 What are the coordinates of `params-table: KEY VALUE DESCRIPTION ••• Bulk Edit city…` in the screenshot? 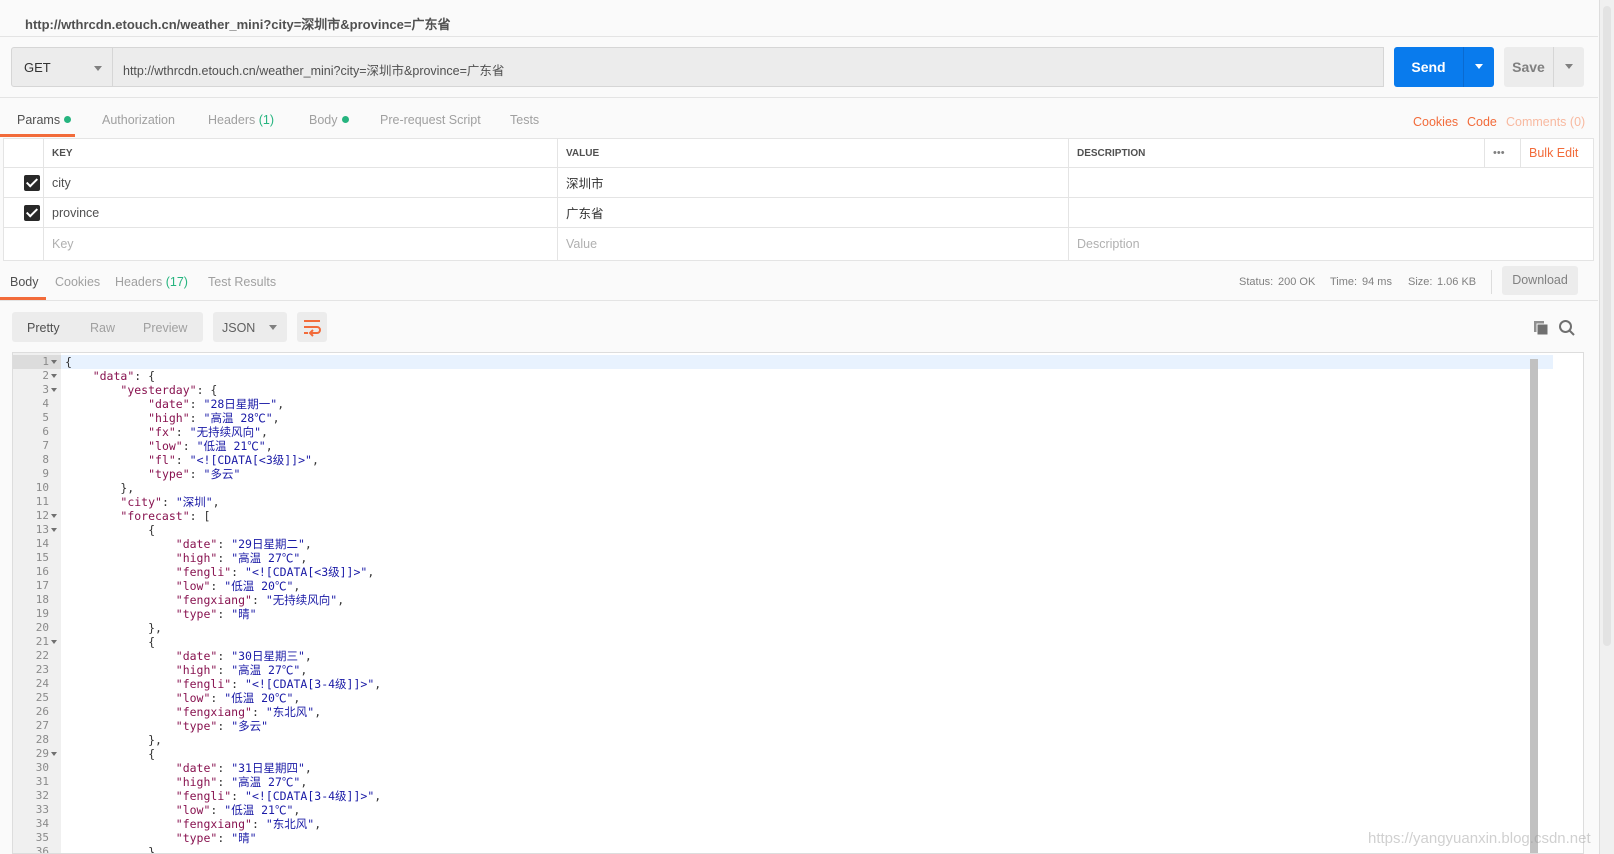 It's located at (798, 199).